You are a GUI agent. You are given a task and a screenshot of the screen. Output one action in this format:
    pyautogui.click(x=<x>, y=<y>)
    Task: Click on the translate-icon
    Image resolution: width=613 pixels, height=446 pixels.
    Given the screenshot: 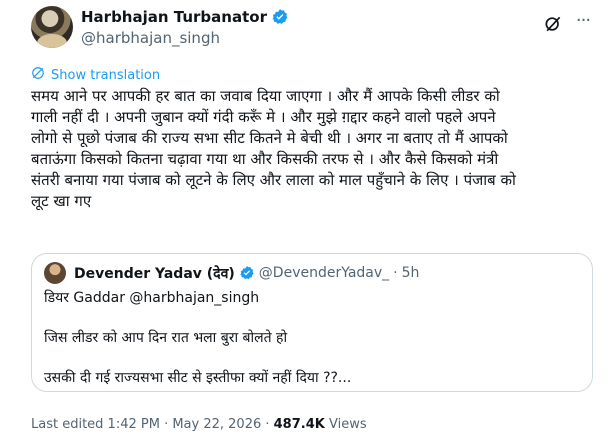 What is the action you would take?
    pyautogui.click(x=38, y=75)
    